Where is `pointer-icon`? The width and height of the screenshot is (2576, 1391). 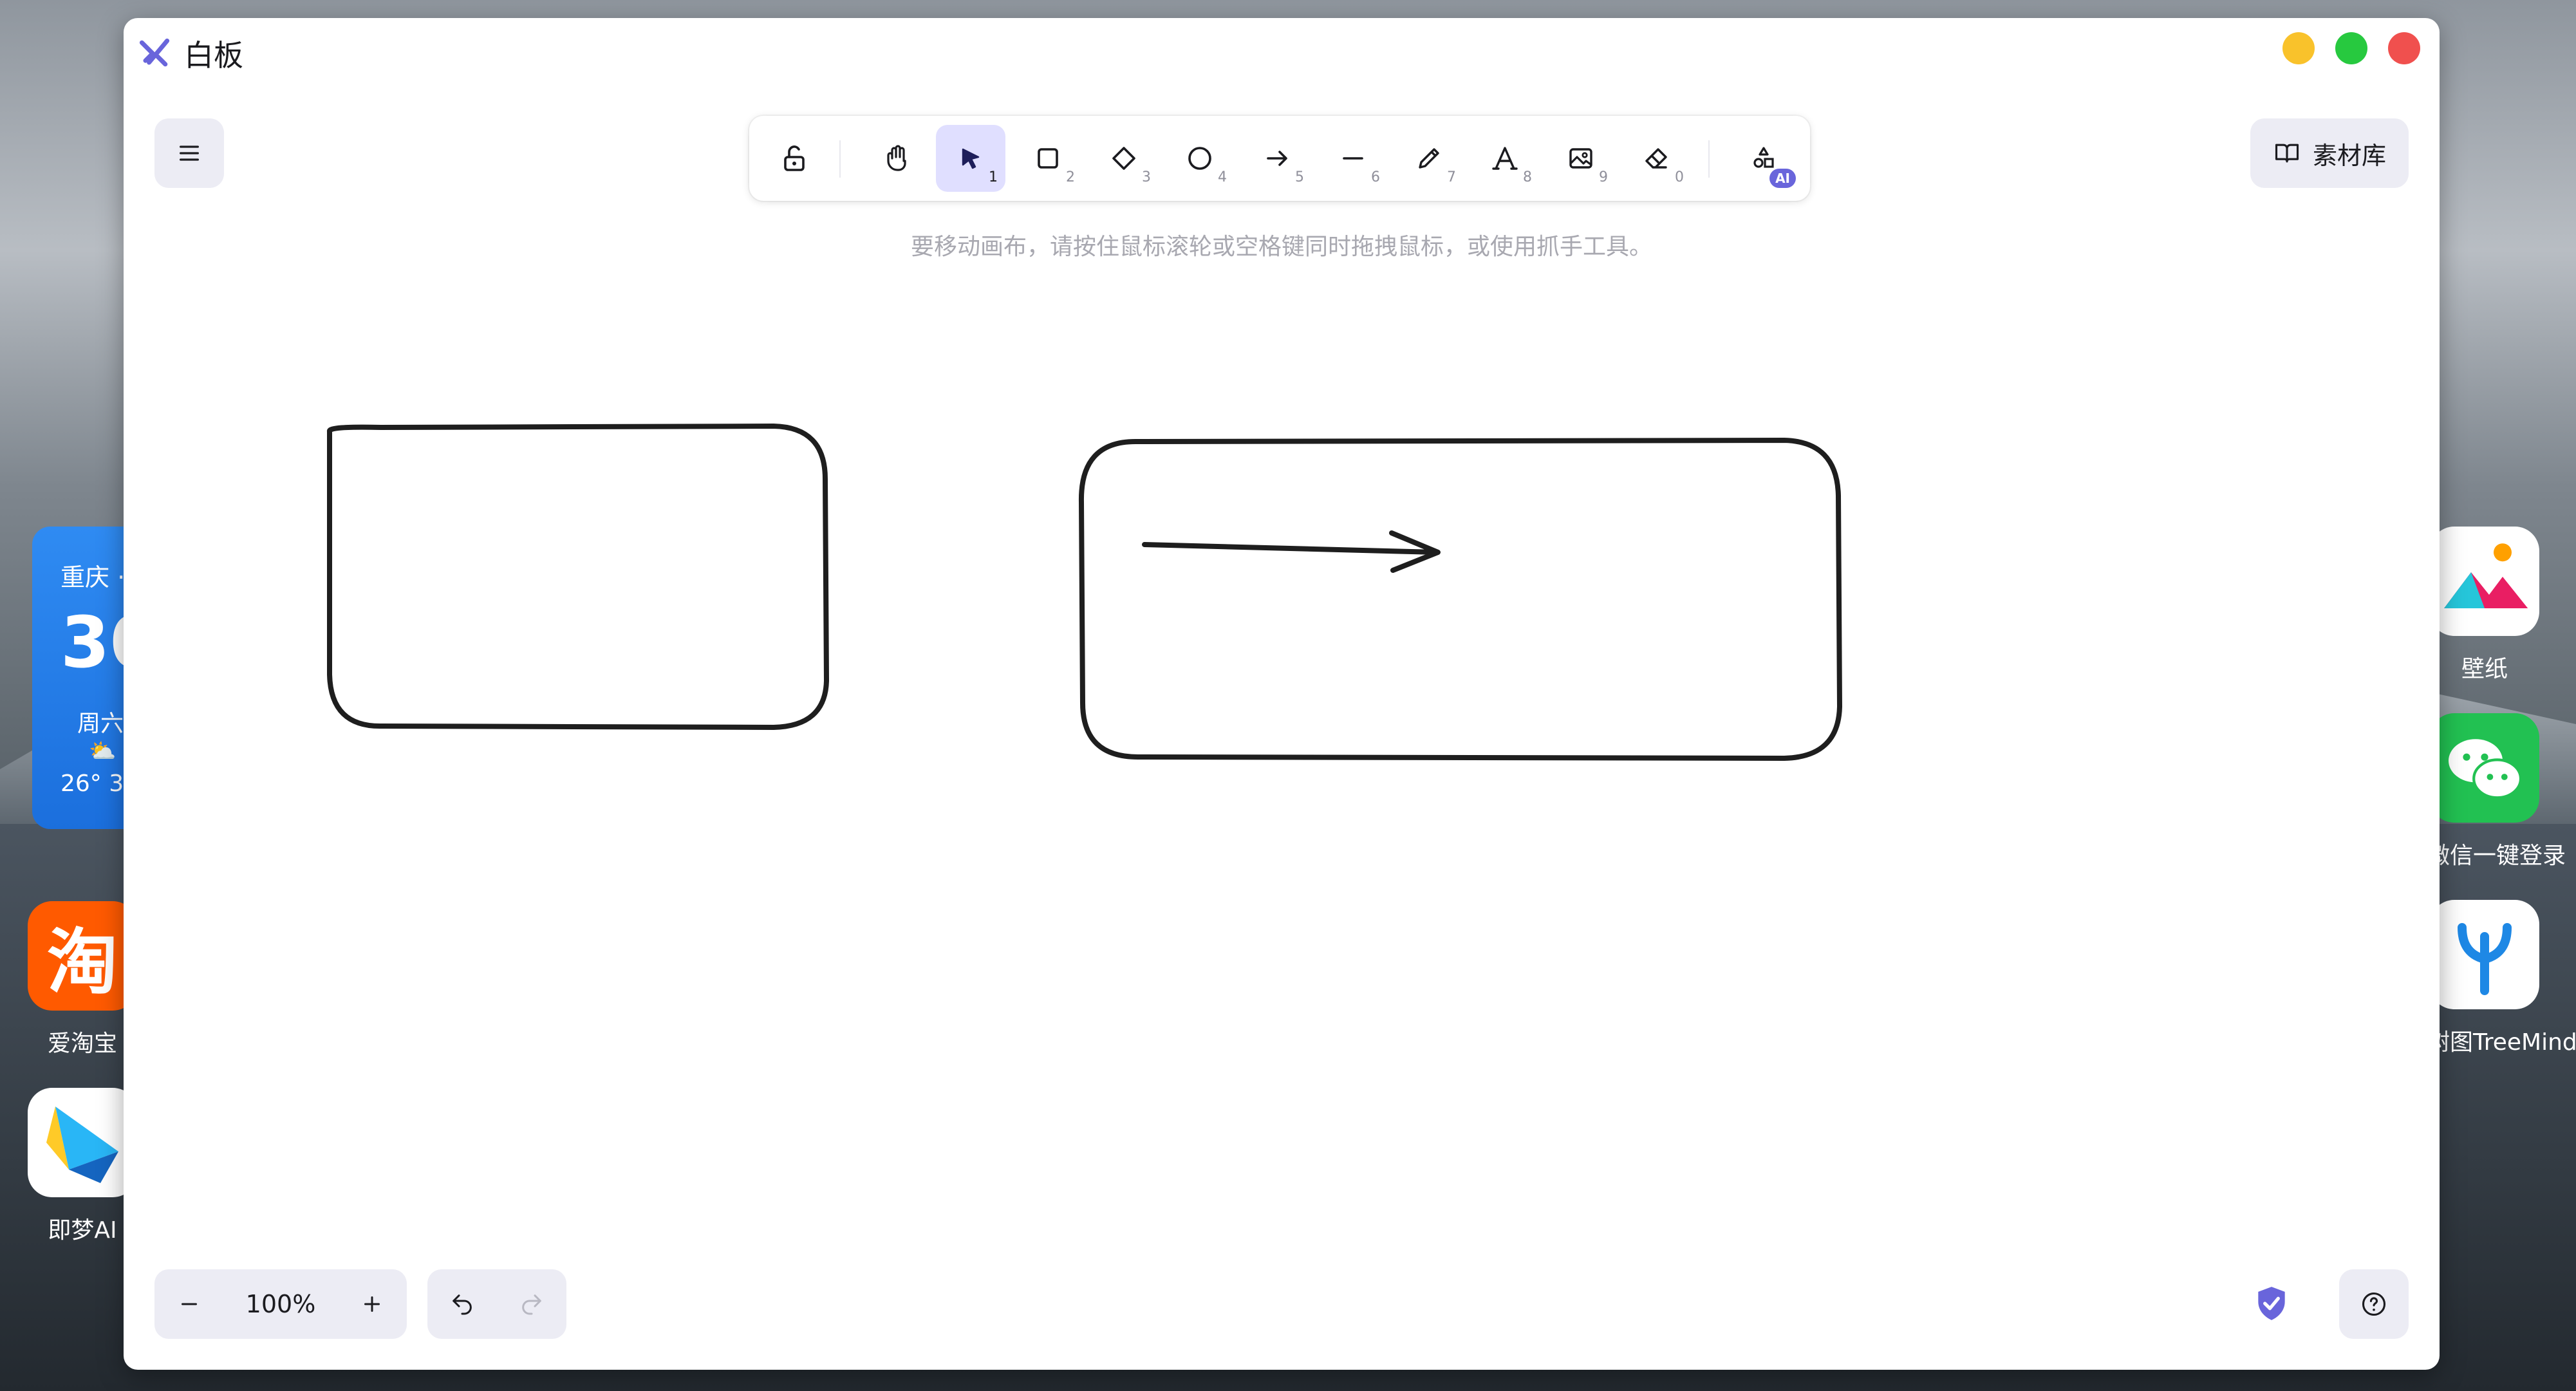
pointer-icon is located at coordinates (971, 158).